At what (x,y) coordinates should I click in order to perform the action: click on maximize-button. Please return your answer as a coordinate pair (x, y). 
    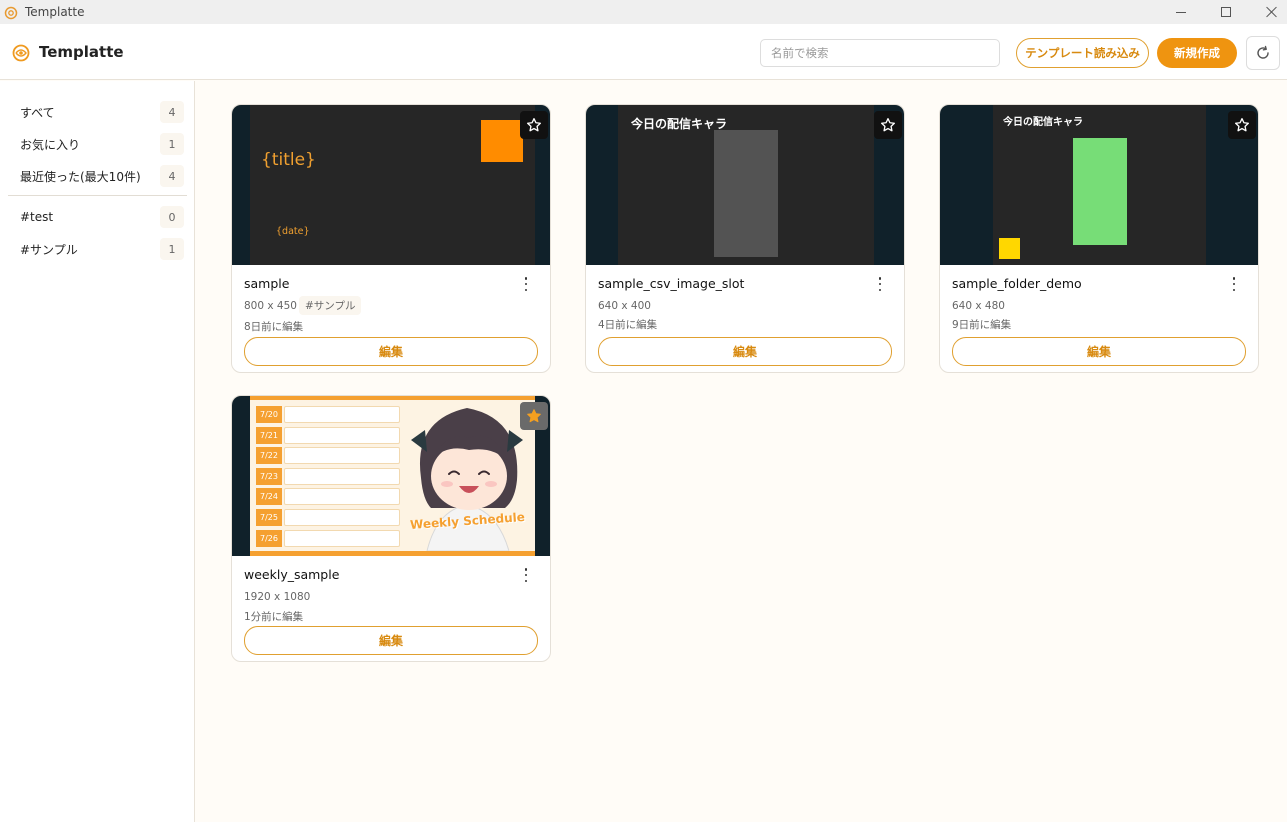
    Looking at the image, I should click on (1226, 12).